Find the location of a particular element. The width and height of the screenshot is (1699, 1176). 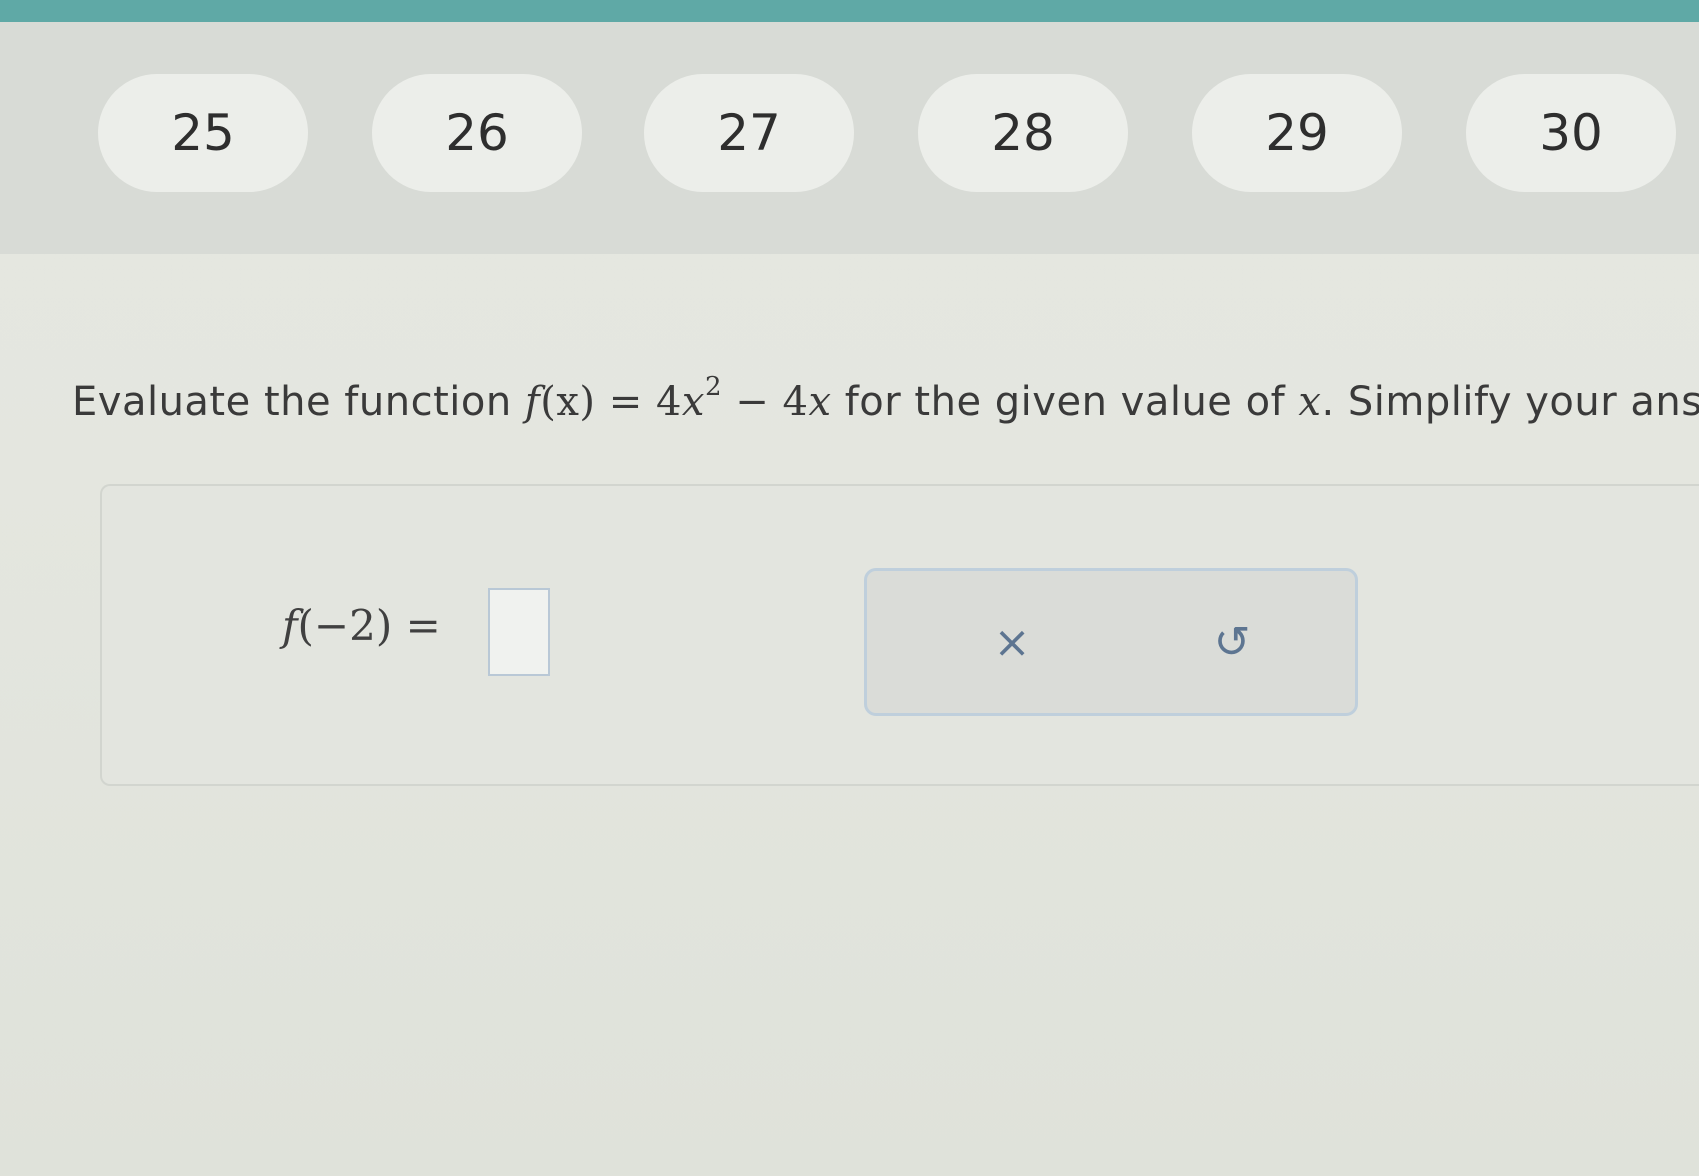

prompt-text-before: Evaluate the function is located at coordinates (298, 402).